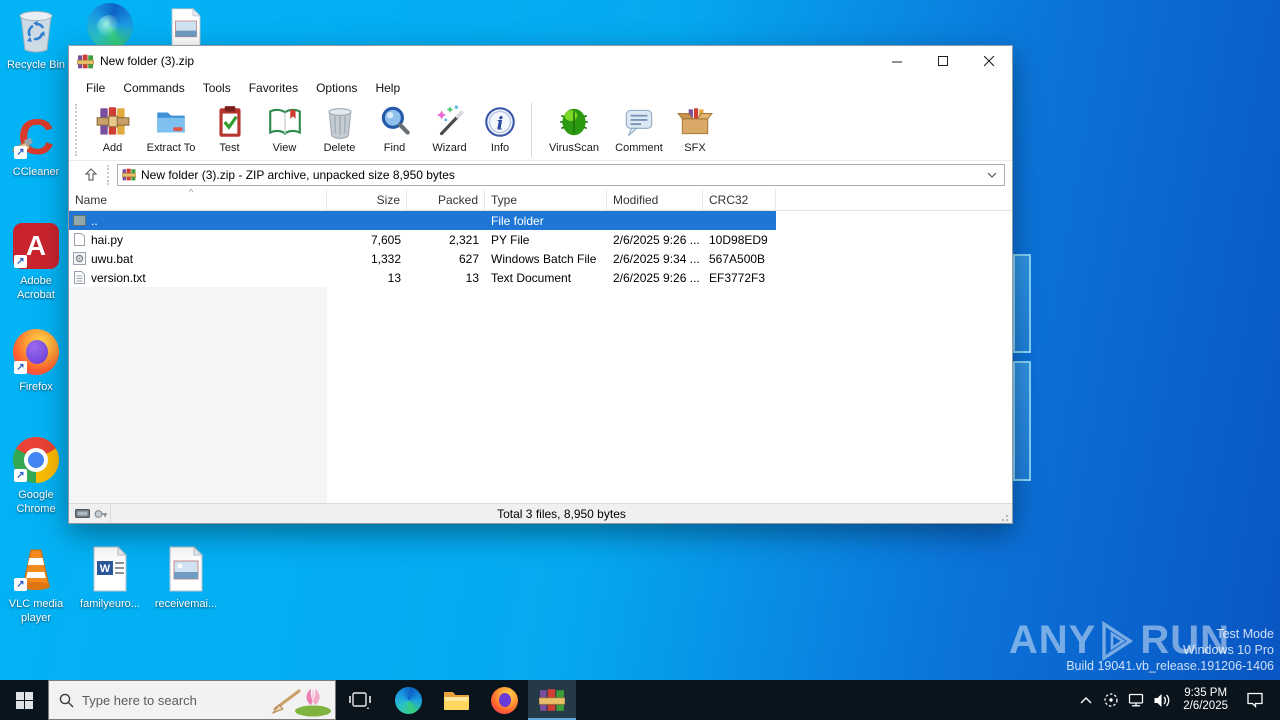  What do you see at coordinates (1245, 634) in the screenshot?
I see `watermark-mode: Test Mode` at bounding box center [1245, 634].